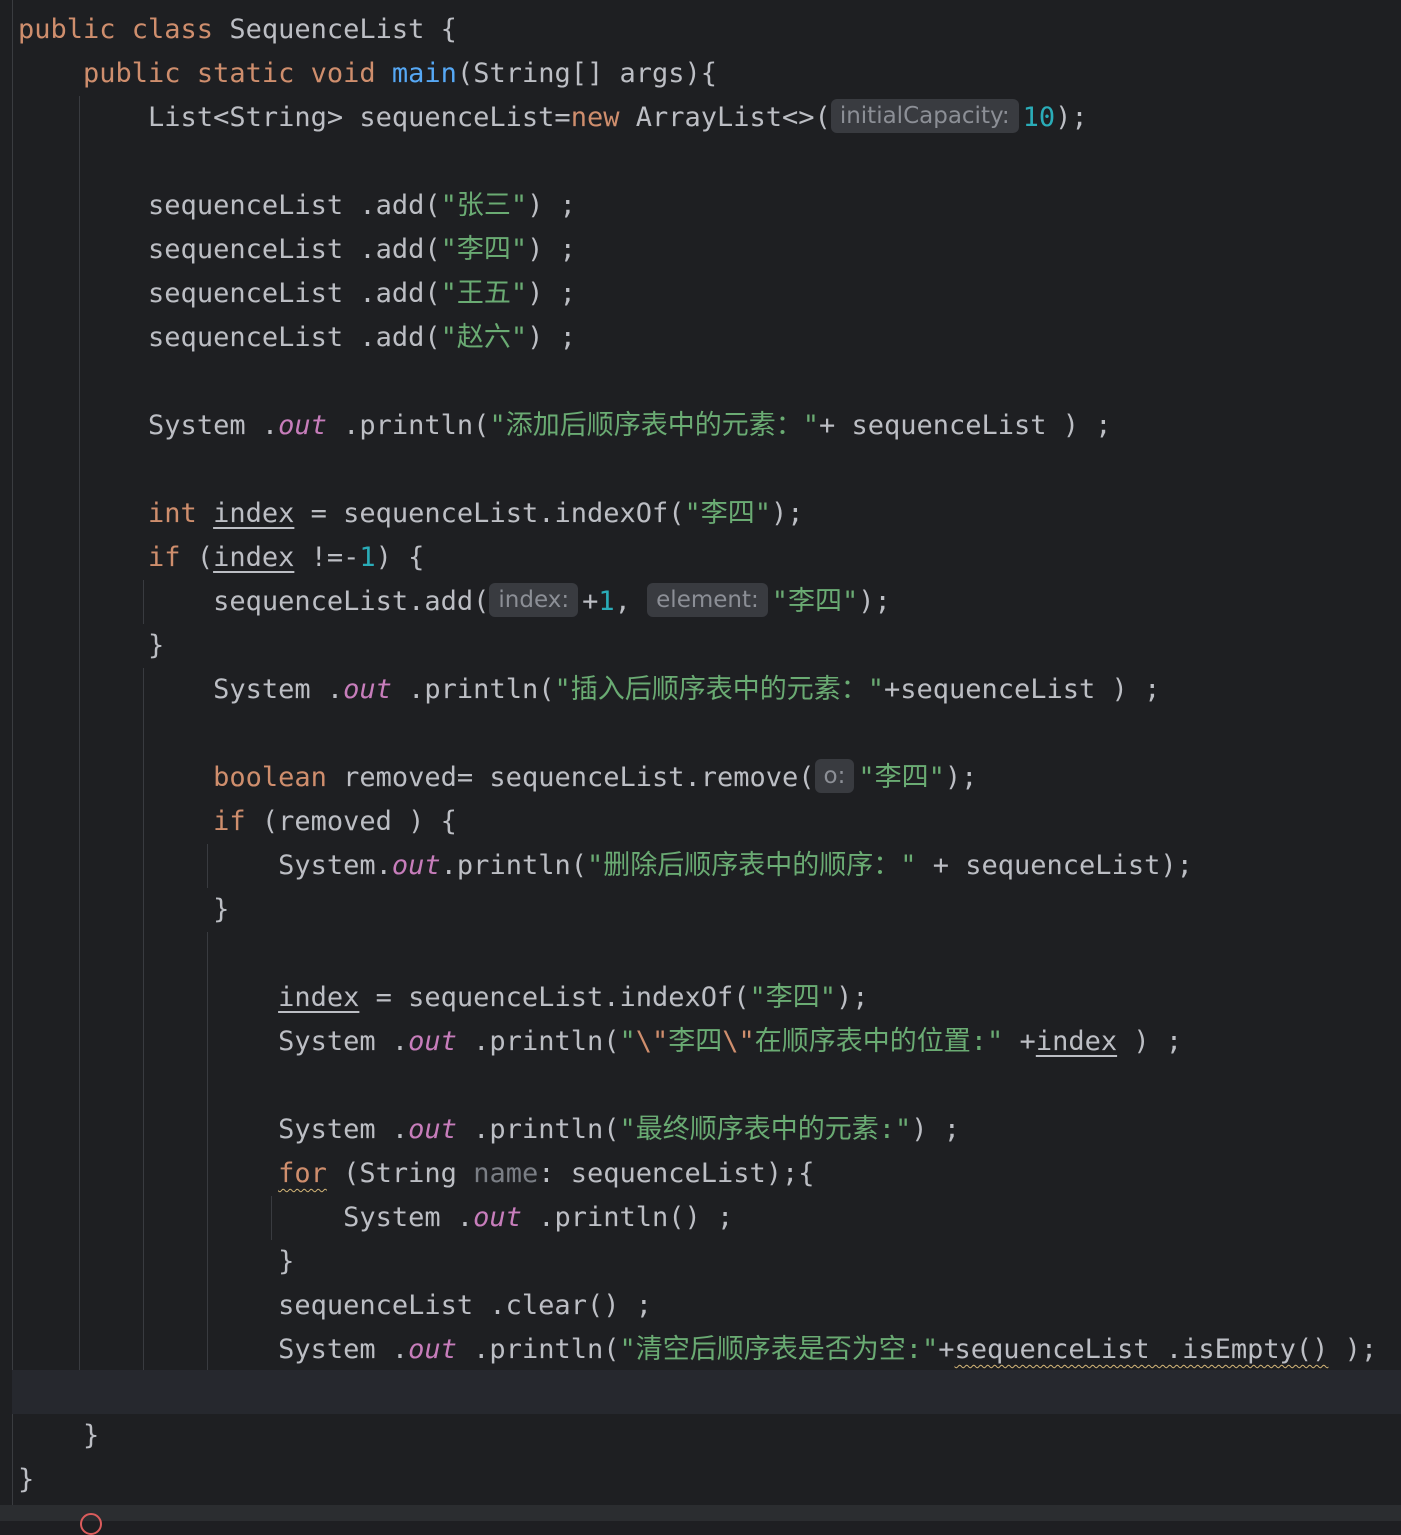  Describe the element at coordinates (58, 1436) in the screenshot. I see `code-line-33: }` at that location.